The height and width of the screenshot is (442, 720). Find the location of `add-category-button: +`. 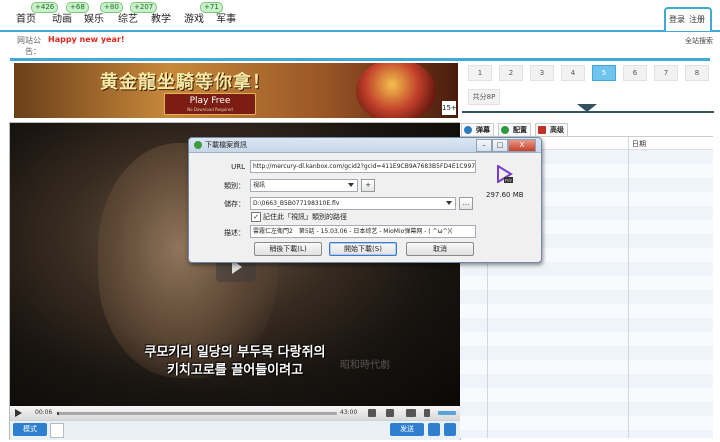

add-category-button: + is located at coordinates (368, 185).